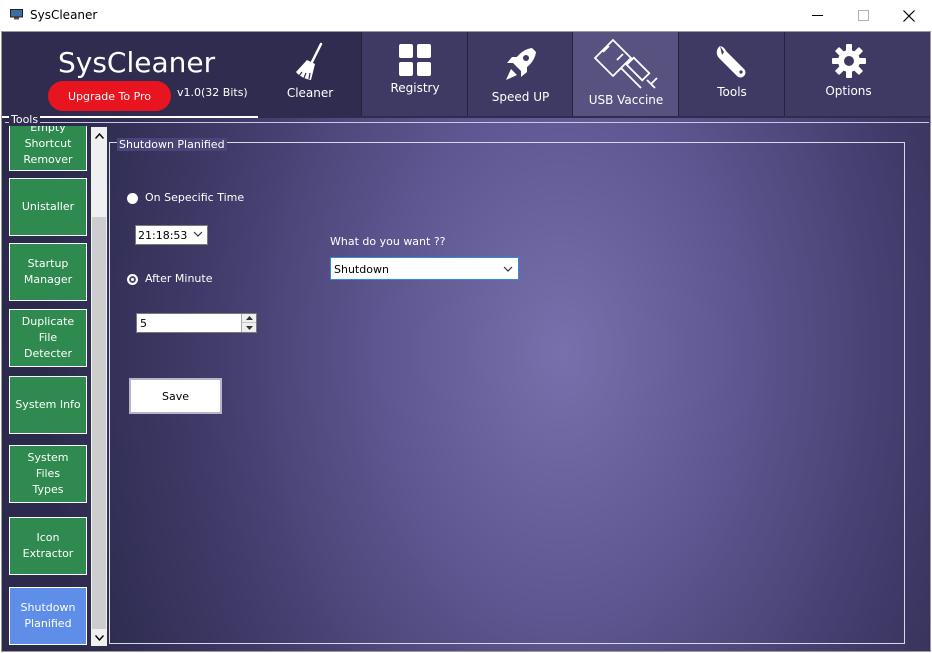 Image resolution: width=932 pixels, height=653 pixels. I want to click on stepper-down-button, so click(249, 327).